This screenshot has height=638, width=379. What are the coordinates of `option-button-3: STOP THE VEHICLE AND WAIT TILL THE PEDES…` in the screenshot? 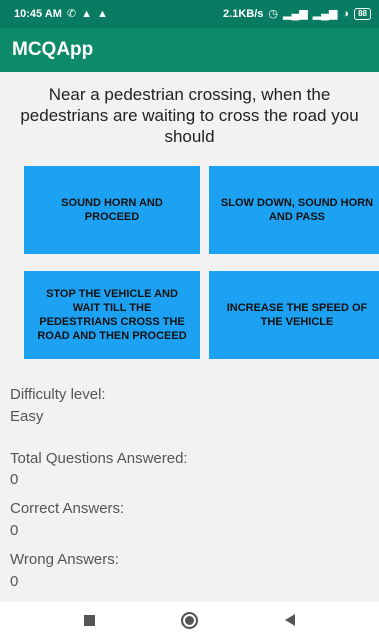 It's located at (112, 315).